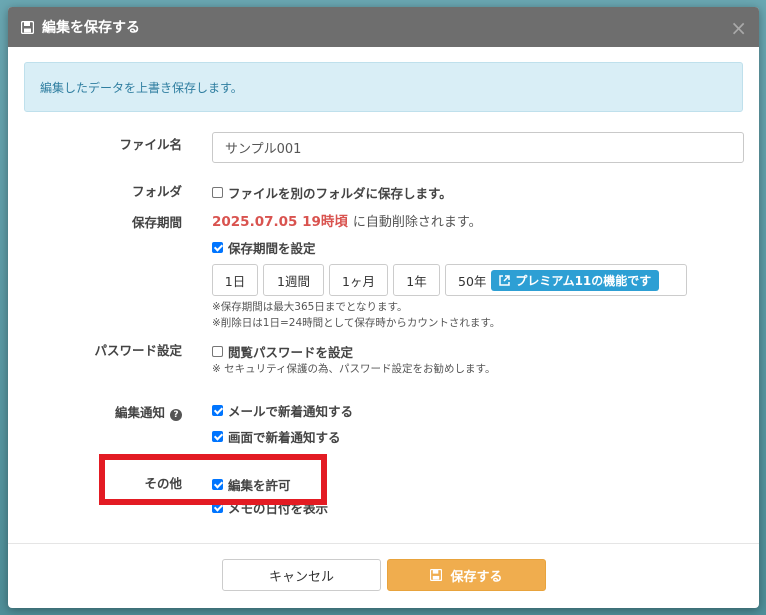  I want to click on modal-title: 編集を保存する, so click(91, 28).